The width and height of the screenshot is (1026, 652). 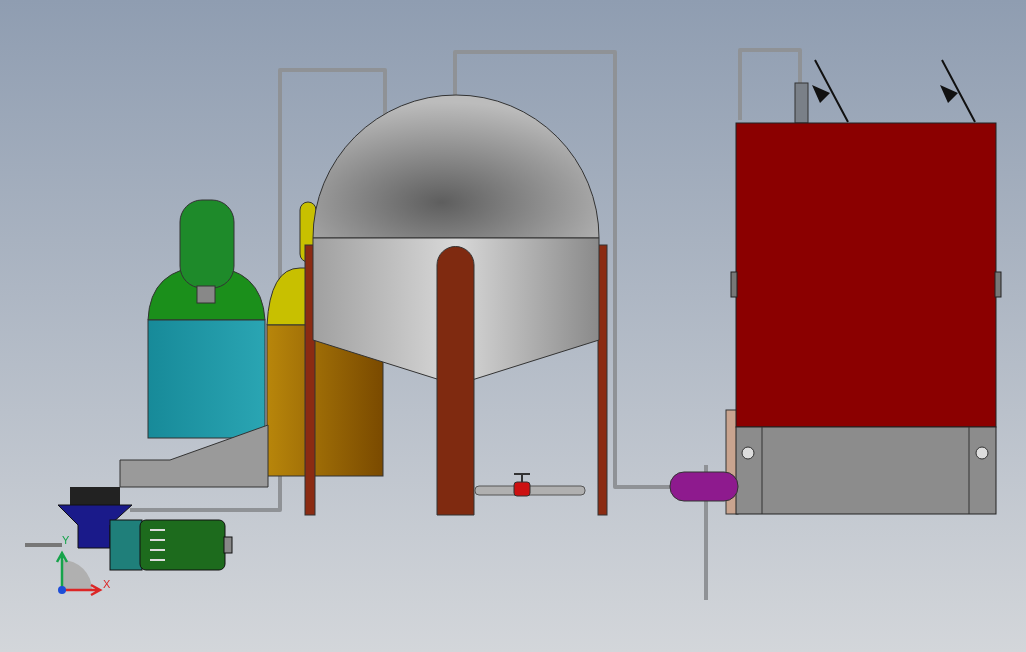 I want to click on pipe-line, so click(x=770, y=84).